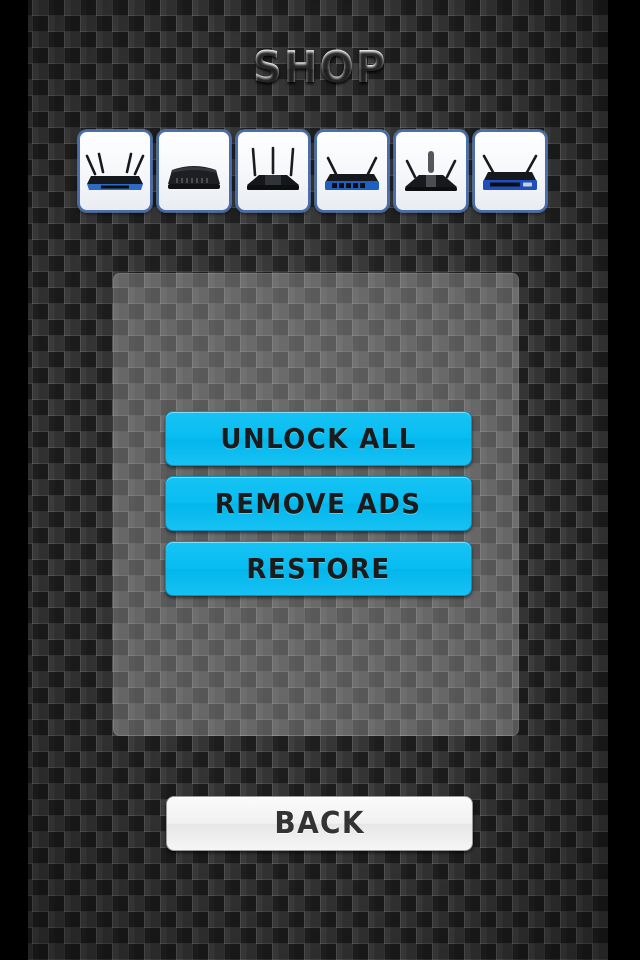 The width and height of the screenshot is (640, 960). Describe the element at coordinates (624, 480) in the screenshot. I see `letterbox-bar-right` at that location.